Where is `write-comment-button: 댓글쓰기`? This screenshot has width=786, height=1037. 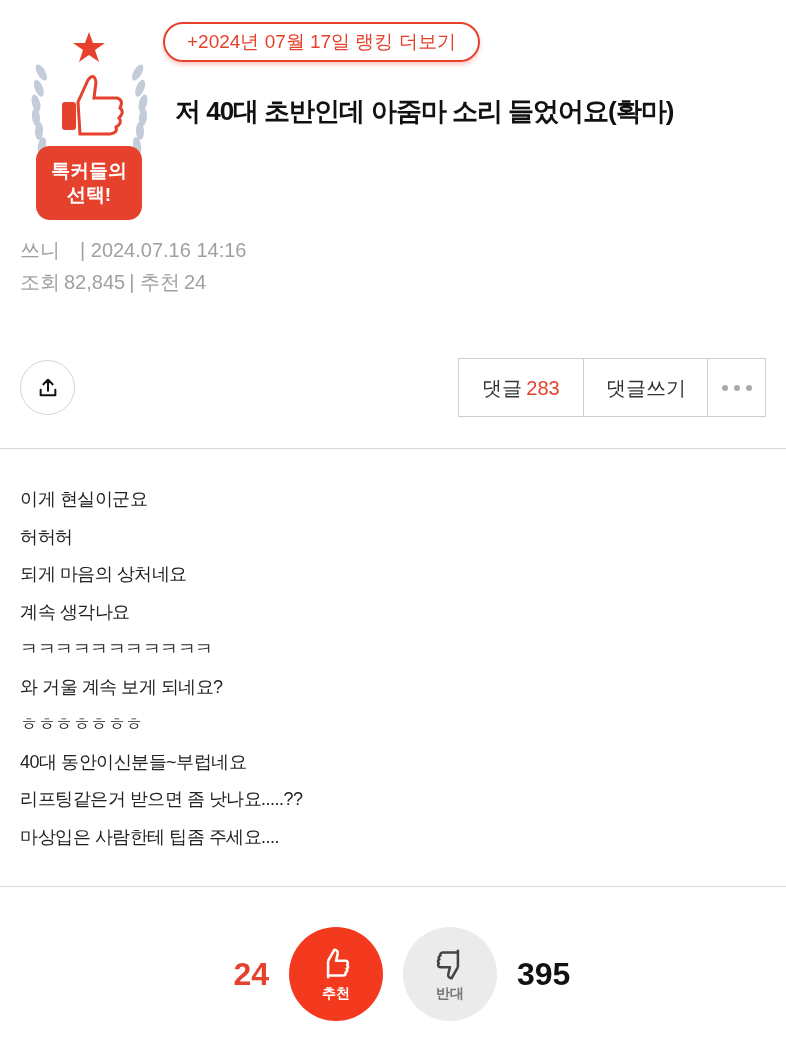
write-comment-button: 댓글쓰기 is located at coordinates (646, 387).